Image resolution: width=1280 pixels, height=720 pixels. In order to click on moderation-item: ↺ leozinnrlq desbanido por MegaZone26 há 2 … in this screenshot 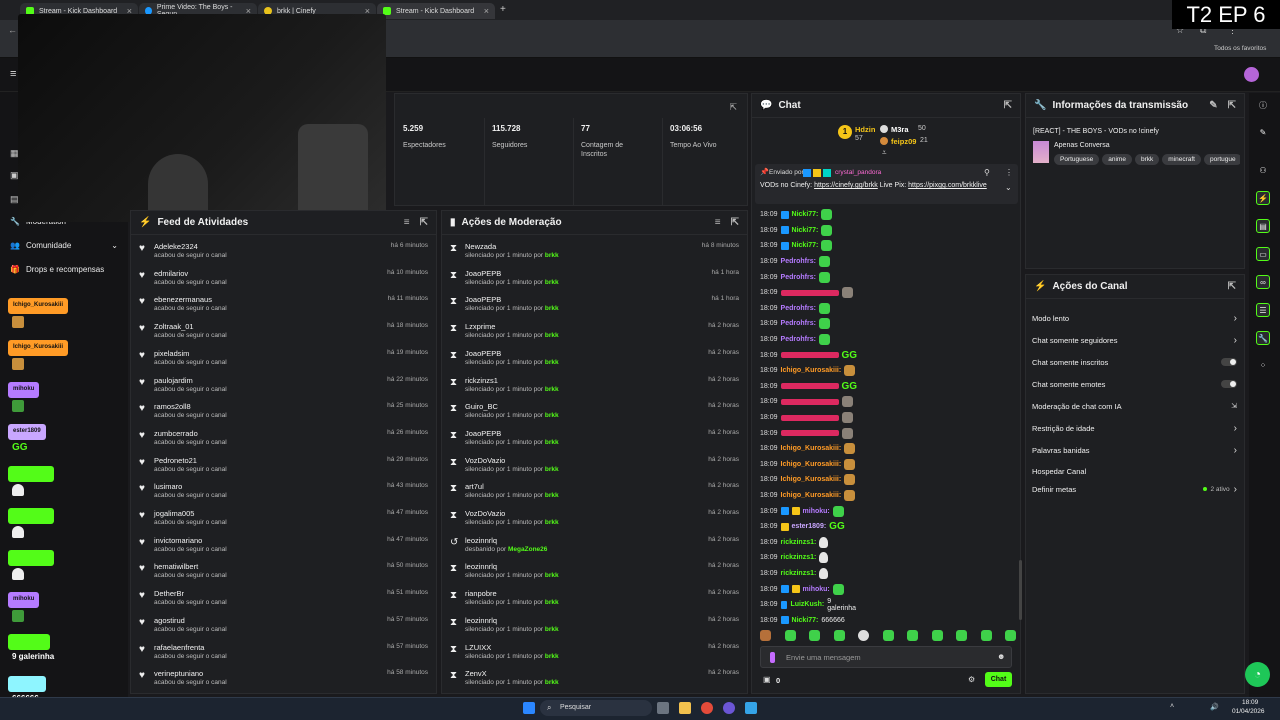, I will do `click(594, 545)`.